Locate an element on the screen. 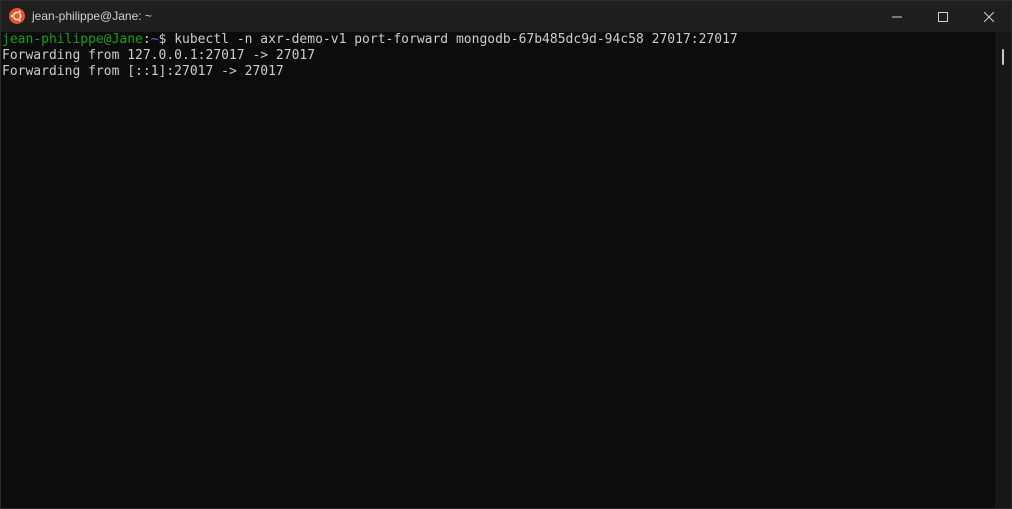  maximize-icon is located at coordinates (943, 16).